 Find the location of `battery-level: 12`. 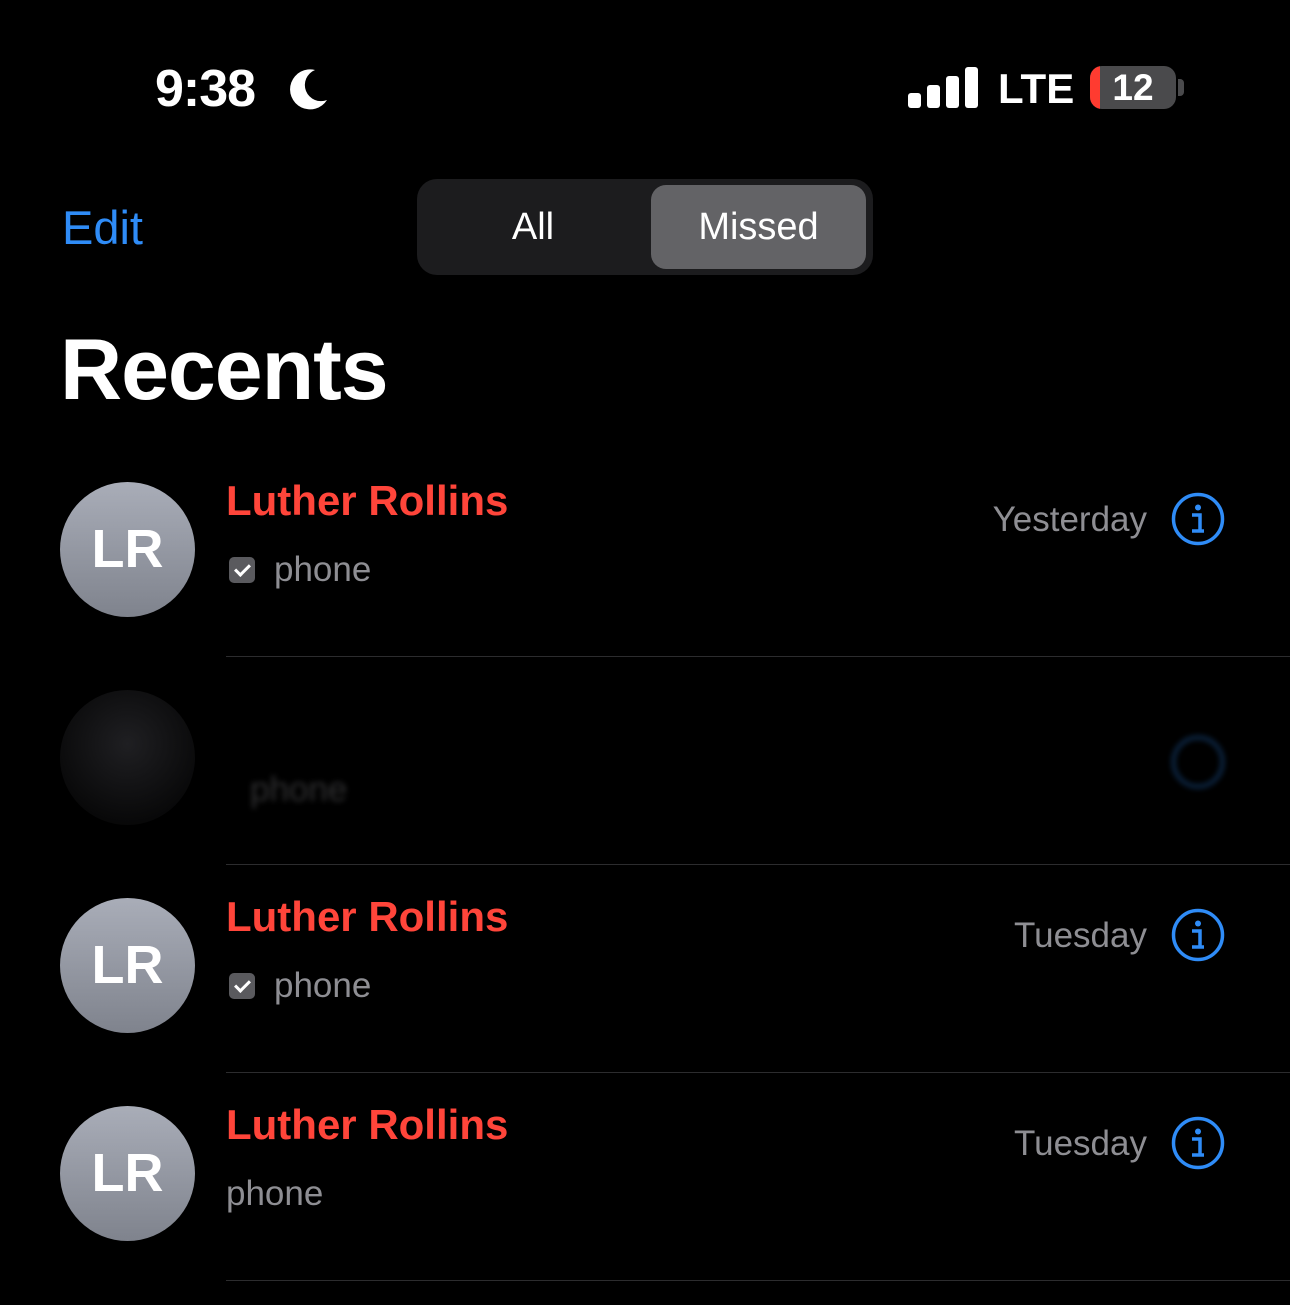

battery-level: 12 is located at coordinates (1133, 87).